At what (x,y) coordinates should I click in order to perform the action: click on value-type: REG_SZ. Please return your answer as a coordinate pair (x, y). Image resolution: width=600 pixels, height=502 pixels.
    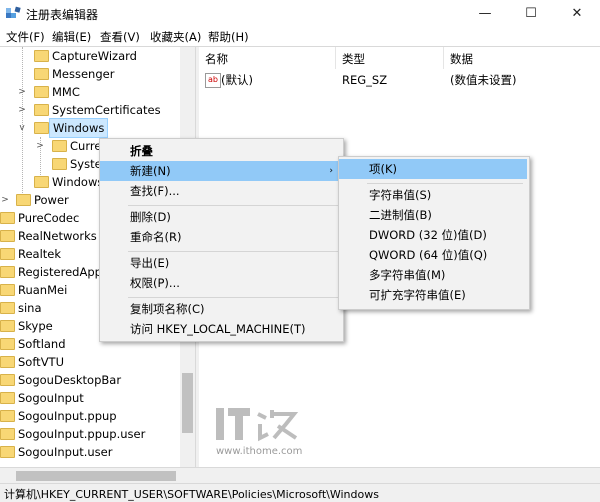
    Looking at the image, I should click on (365, 80).